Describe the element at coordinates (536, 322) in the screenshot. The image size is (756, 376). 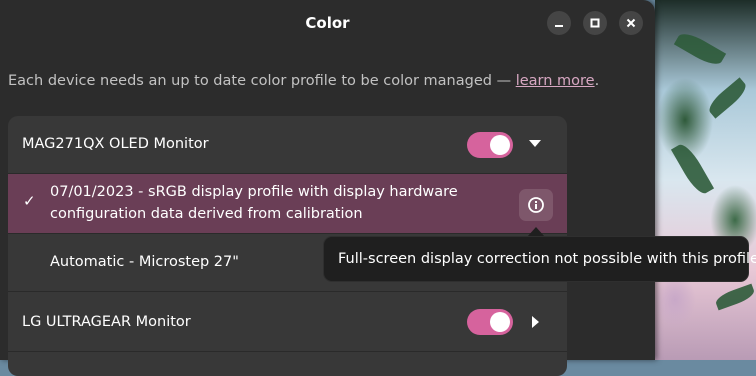
I see `chevron-right-icon` at that location.